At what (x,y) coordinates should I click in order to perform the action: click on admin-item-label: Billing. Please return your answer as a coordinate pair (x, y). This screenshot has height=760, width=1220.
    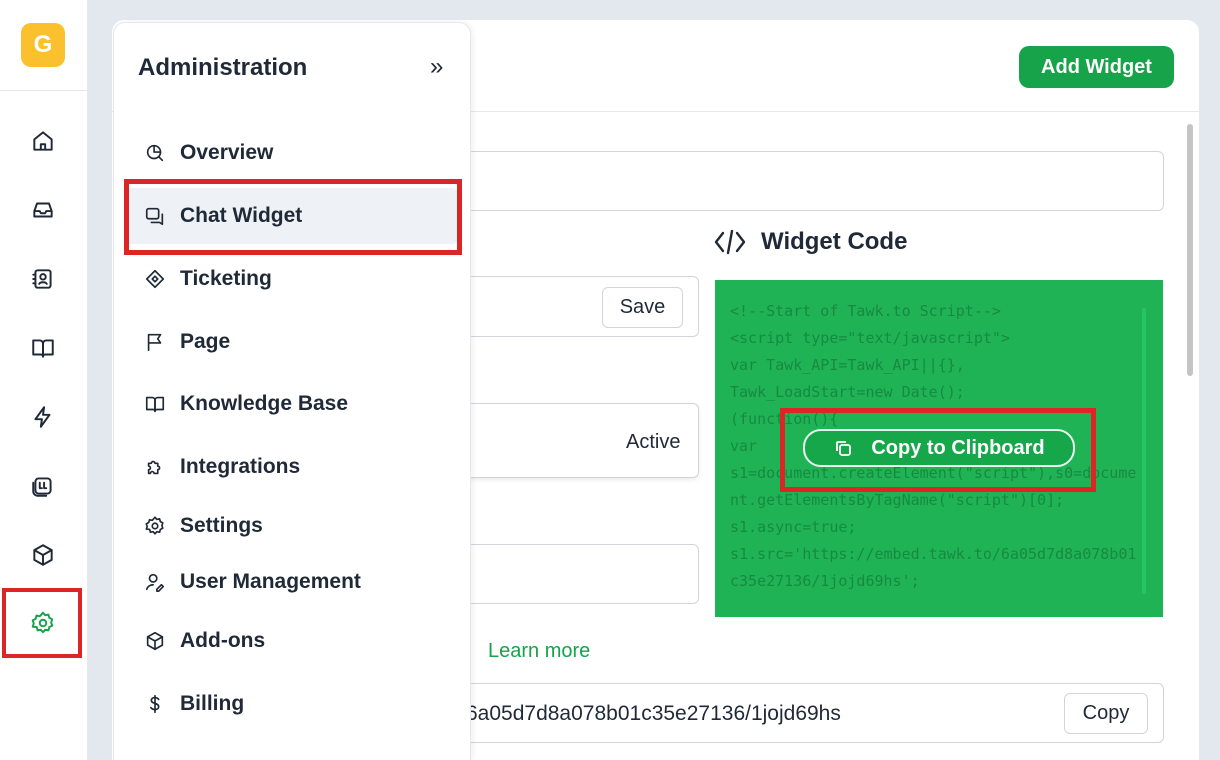
    Looking at the image, I should click on (212, 703).